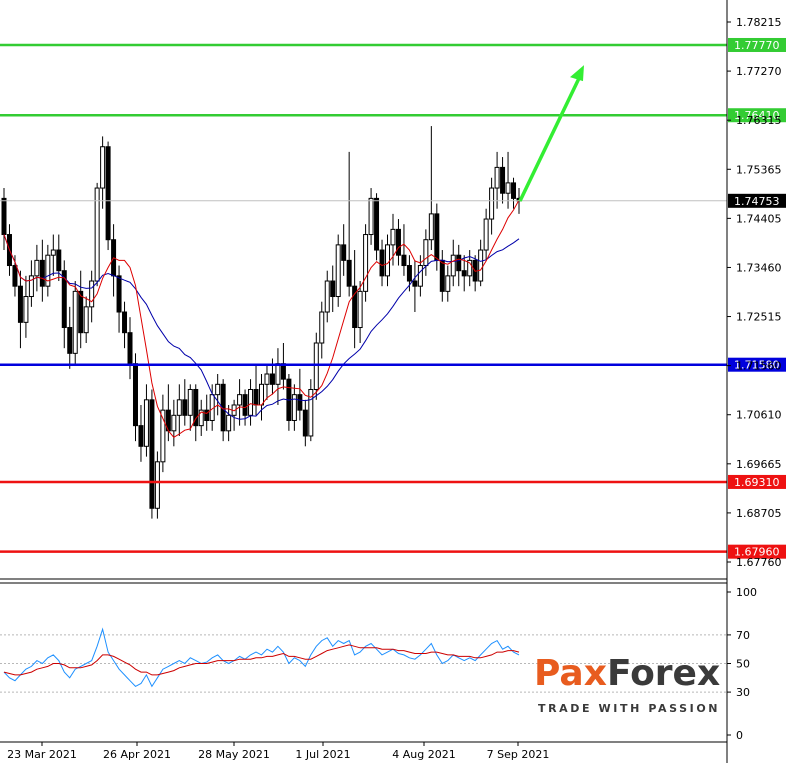 The height and width of the screenshot is (763, 792). I want to click on oscillator-tick-label: 50, so click(743, 664).